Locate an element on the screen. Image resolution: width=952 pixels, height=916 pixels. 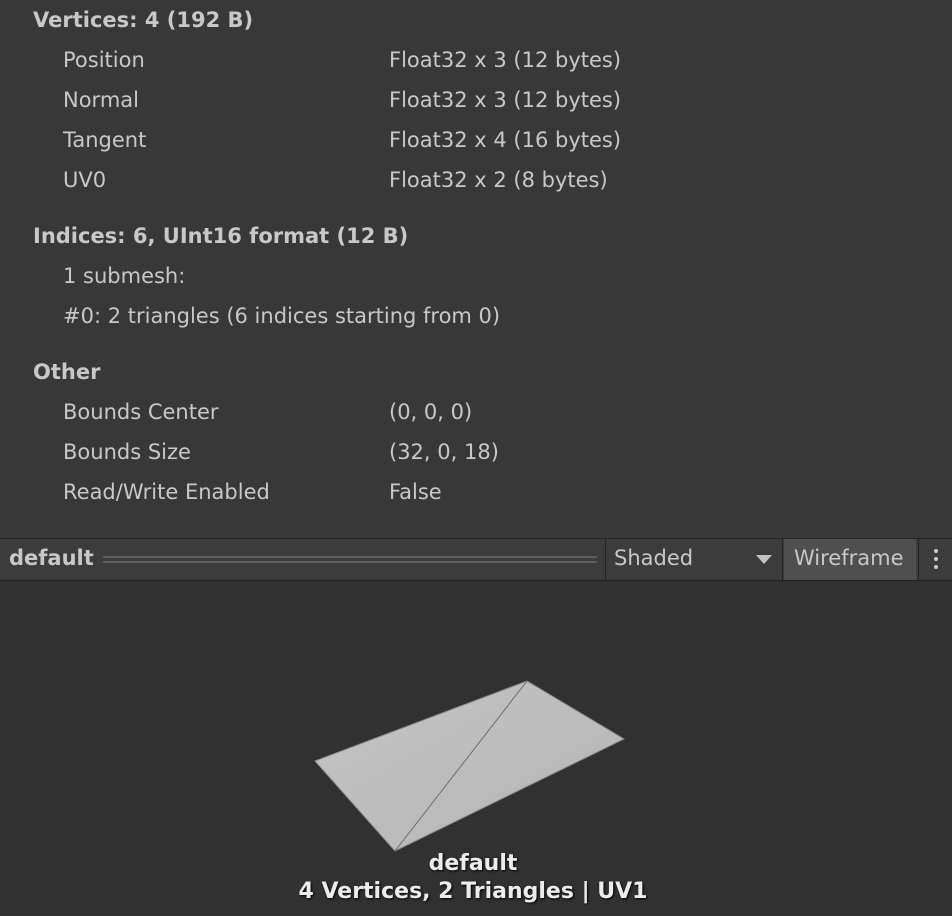
vertices-header: Vertices: 4 (192 B) is located at coordinates (143, 20).